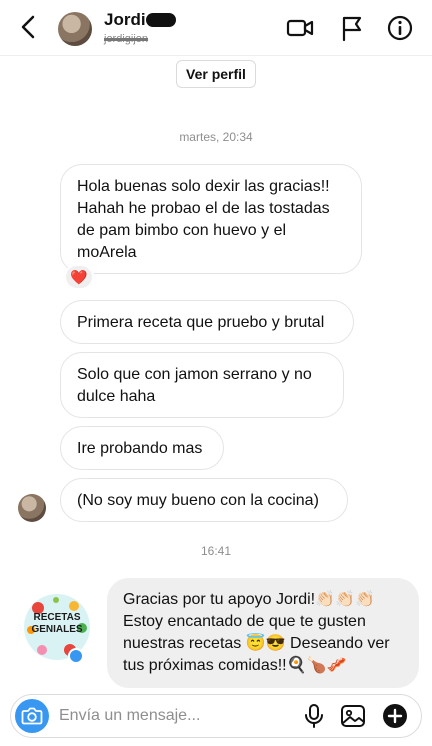 The height and width of the screenshot is (746, 432). I want to click on contact-name: Jordi, so click(125, 20).